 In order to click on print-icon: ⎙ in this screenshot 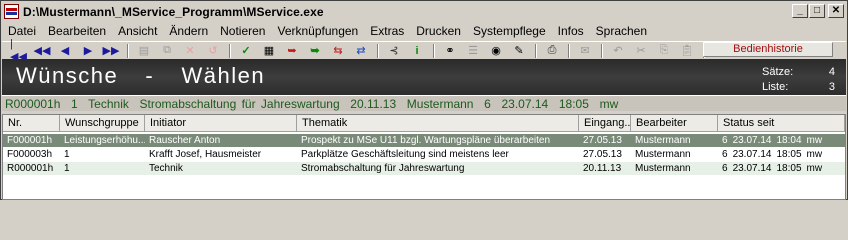, I will do `click(552, 51)`.